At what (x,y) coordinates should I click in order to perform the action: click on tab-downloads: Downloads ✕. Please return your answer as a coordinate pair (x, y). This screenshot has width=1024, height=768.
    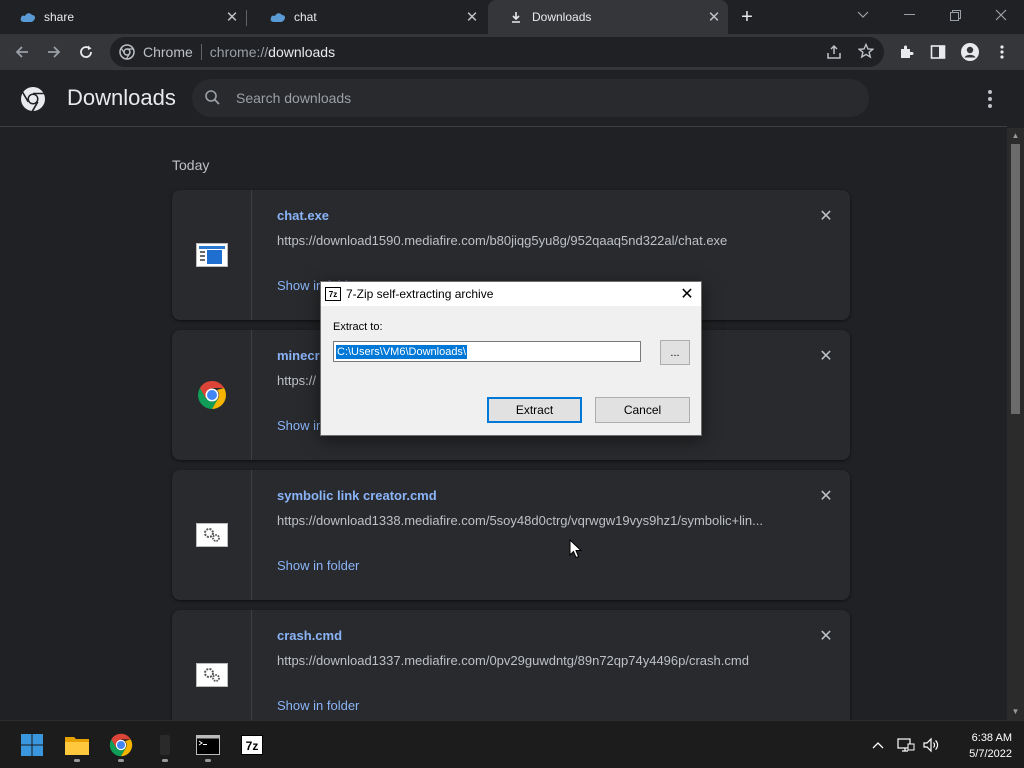
    Looking at the image, I should click on (608, 17).